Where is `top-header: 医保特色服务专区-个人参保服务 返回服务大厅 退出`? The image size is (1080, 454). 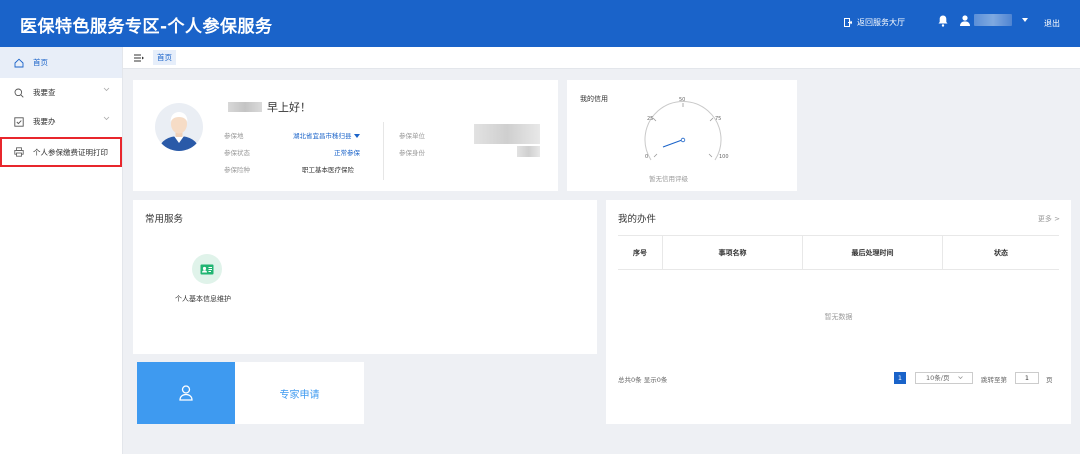
top-header: 医保特色服务专区-个人参保服务 返回服务大厅 退出 is located at coordinates (540, 23).